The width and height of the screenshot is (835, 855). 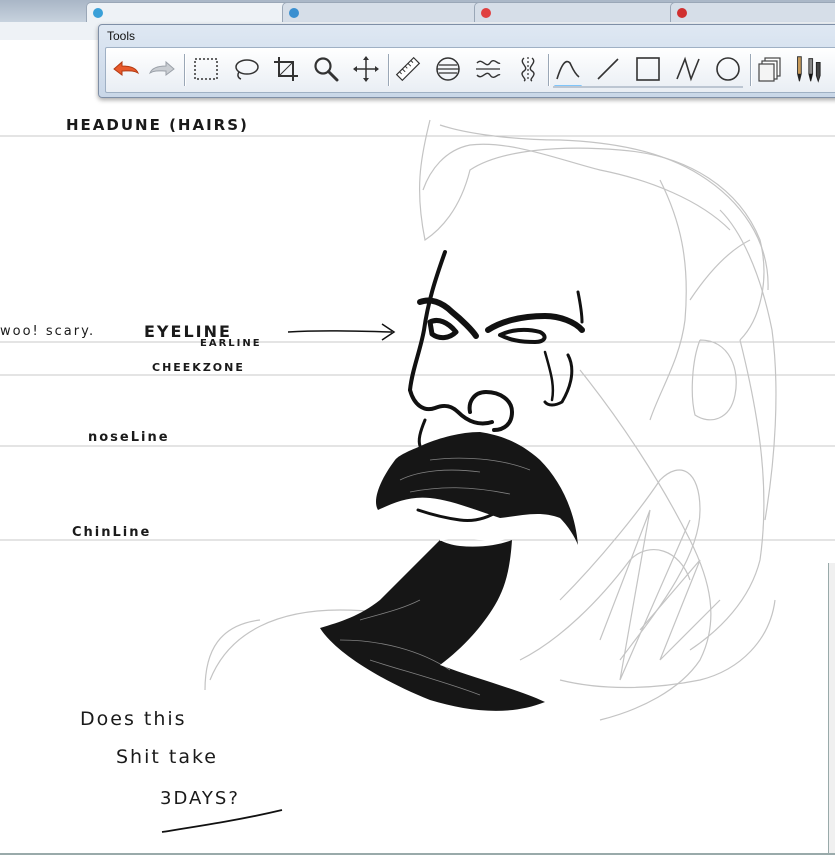 I want to click on polyline-icon, so click(x=688, y=69).